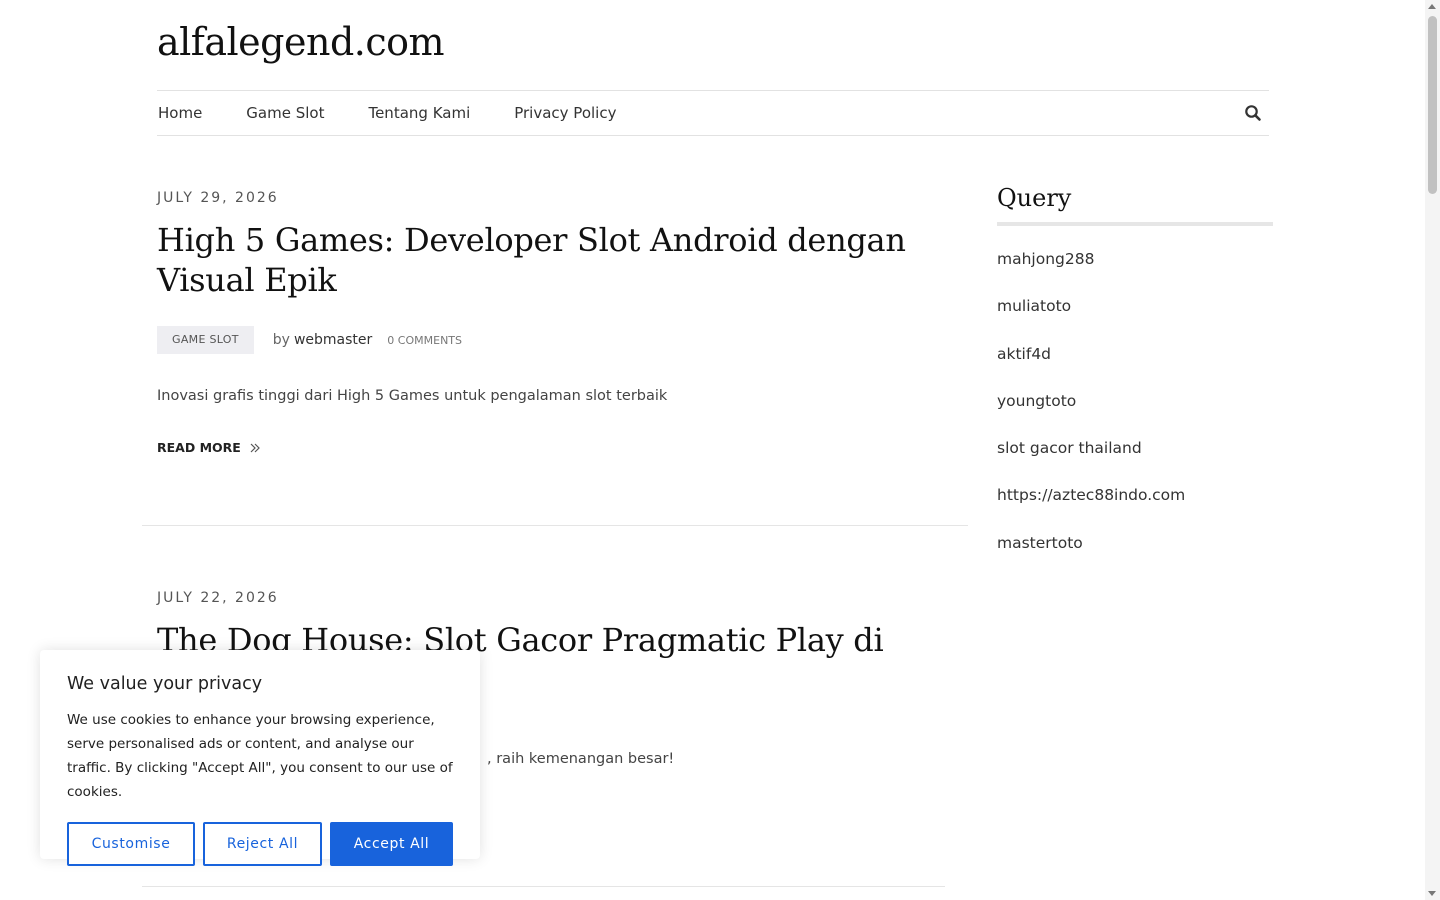 This screenshot has width=1440, height=900. Describe the element at coordinates (391, 844) in the screenshot. I see `accept-all-button: Accept All` at that location.